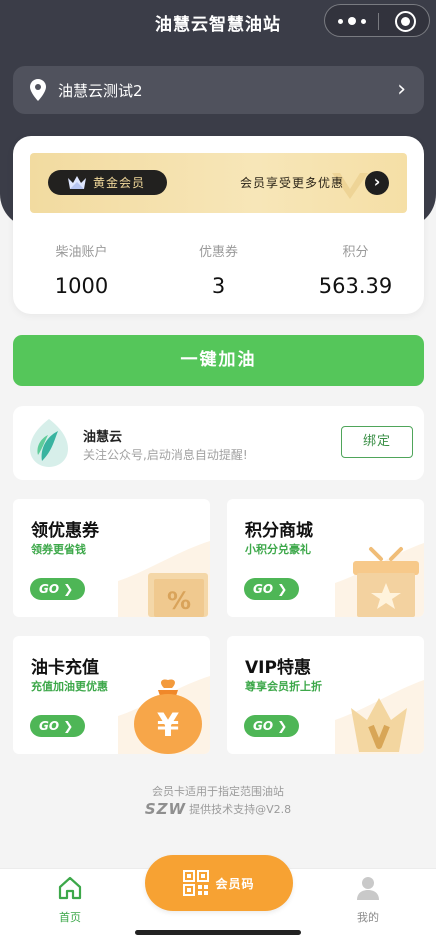 This screenshot has height=935, width=436. I want to click on tab-mine: 我的, so click(368, 900).